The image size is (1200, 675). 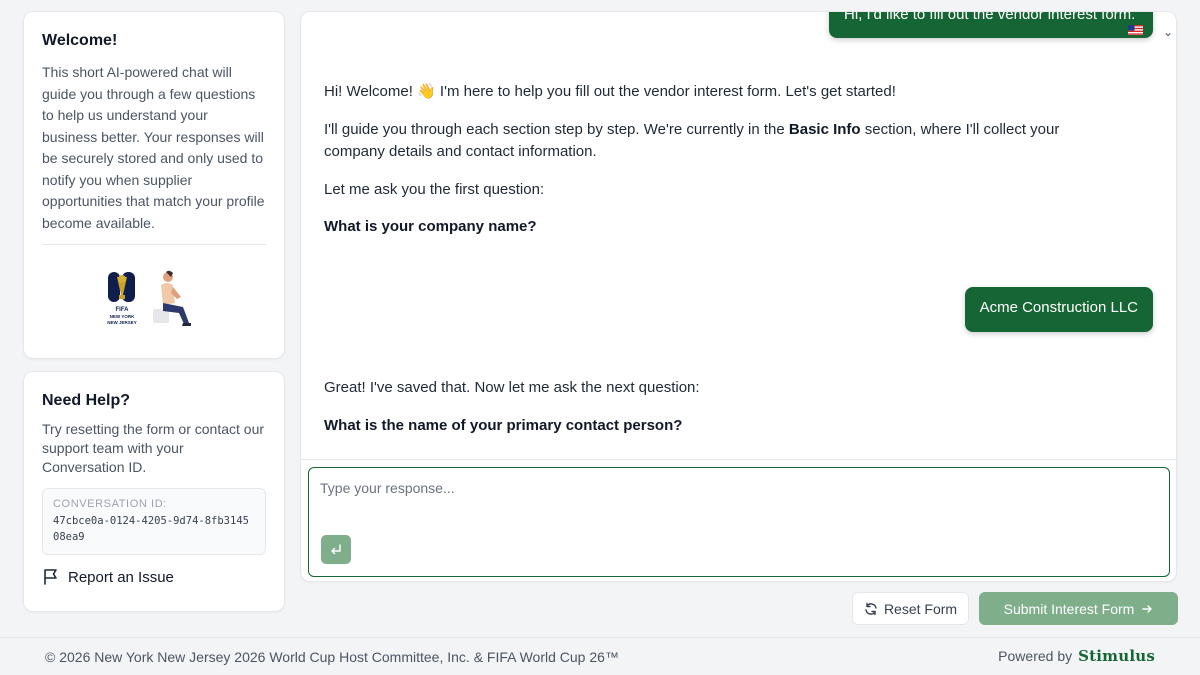 I want to click on stimulus-logo: Stimulus, so click(x=1116, y=656).